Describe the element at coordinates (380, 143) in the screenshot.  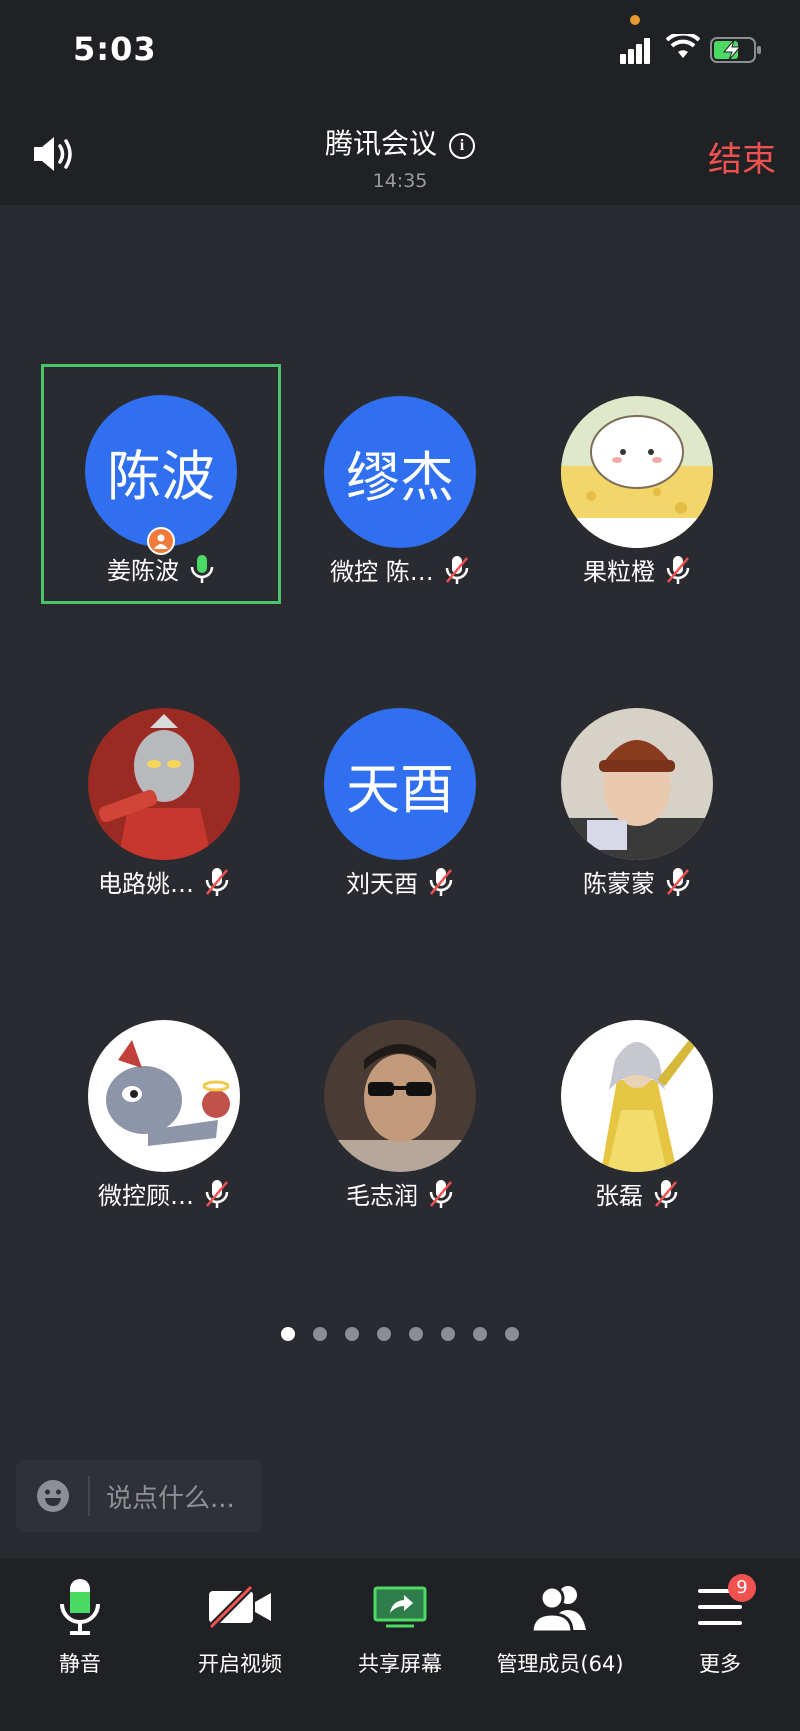
I see `meeting-title-text: 腾讯会议` at that location.